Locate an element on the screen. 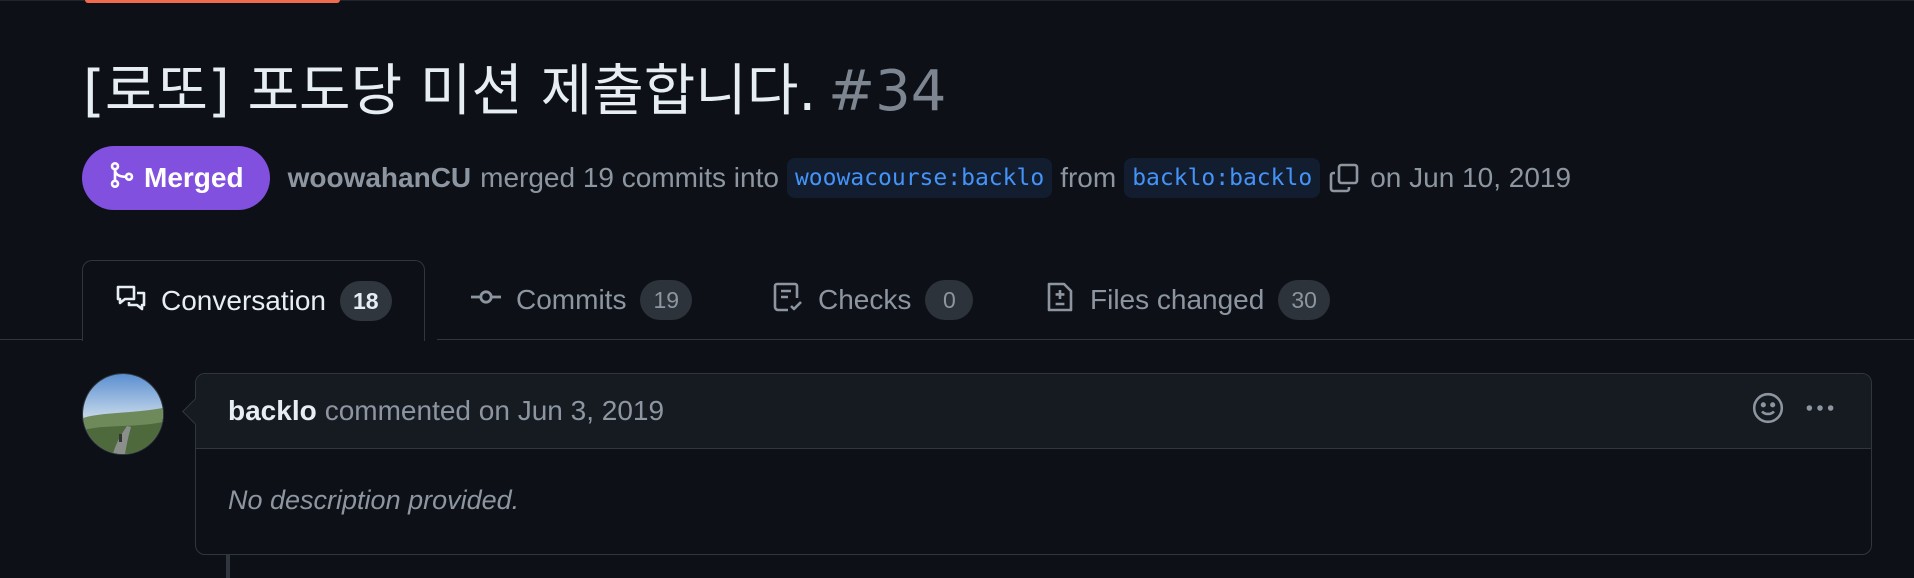  git-merge-icon is located at coordinates (122, 178).